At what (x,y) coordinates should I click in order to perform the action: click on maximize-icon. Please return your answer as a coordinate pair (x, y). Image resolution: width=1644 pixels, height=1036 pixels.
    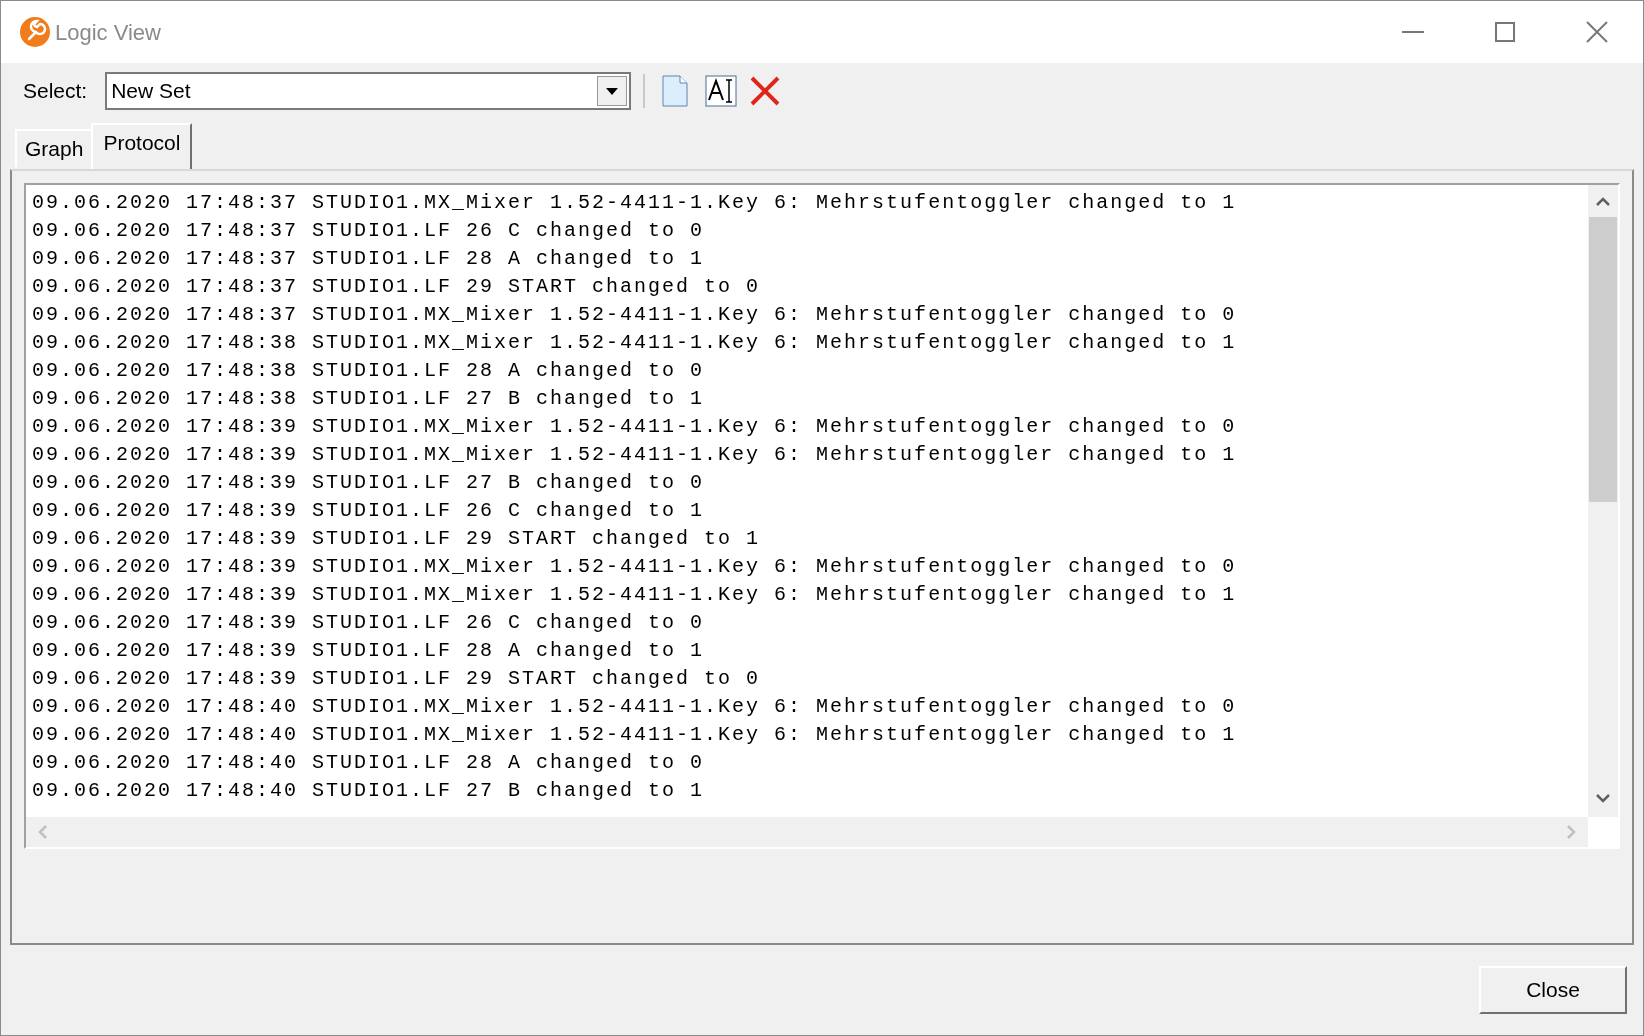
    Looking at the image, I should click on (1505, 32).